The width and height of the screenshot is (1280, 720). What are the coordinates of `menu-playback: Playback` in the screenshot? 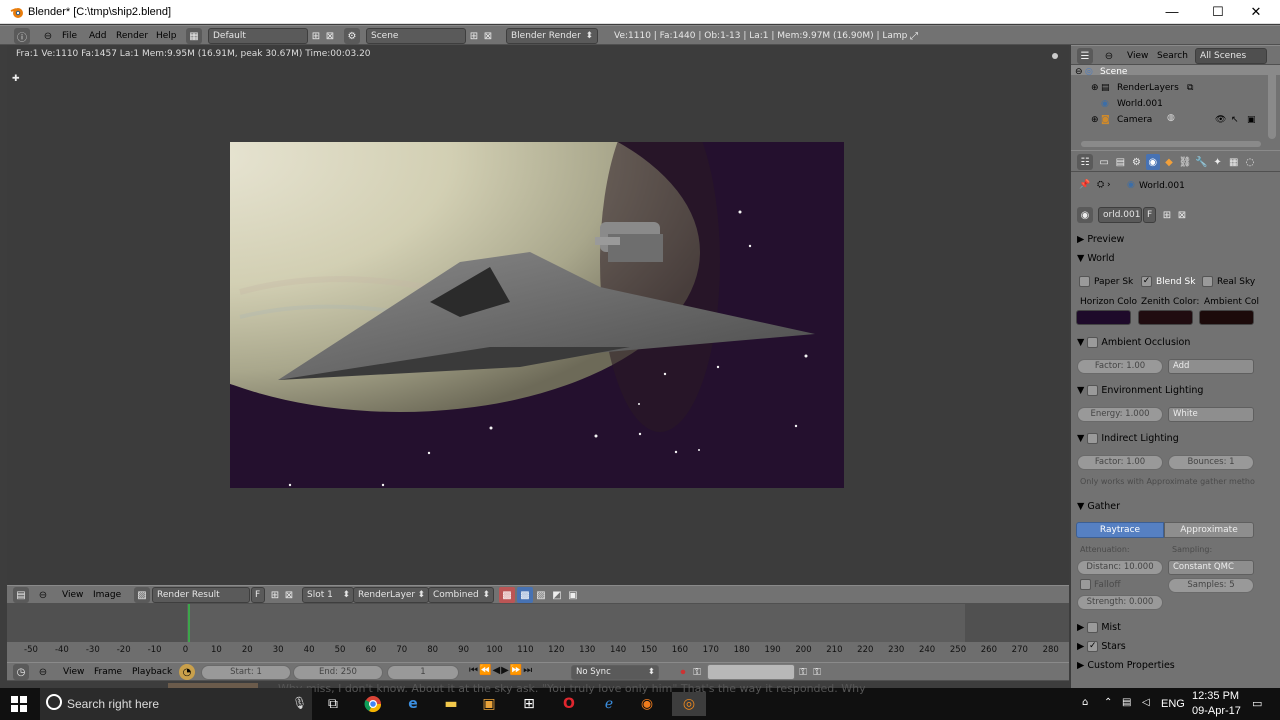 It's located at (152, 672).